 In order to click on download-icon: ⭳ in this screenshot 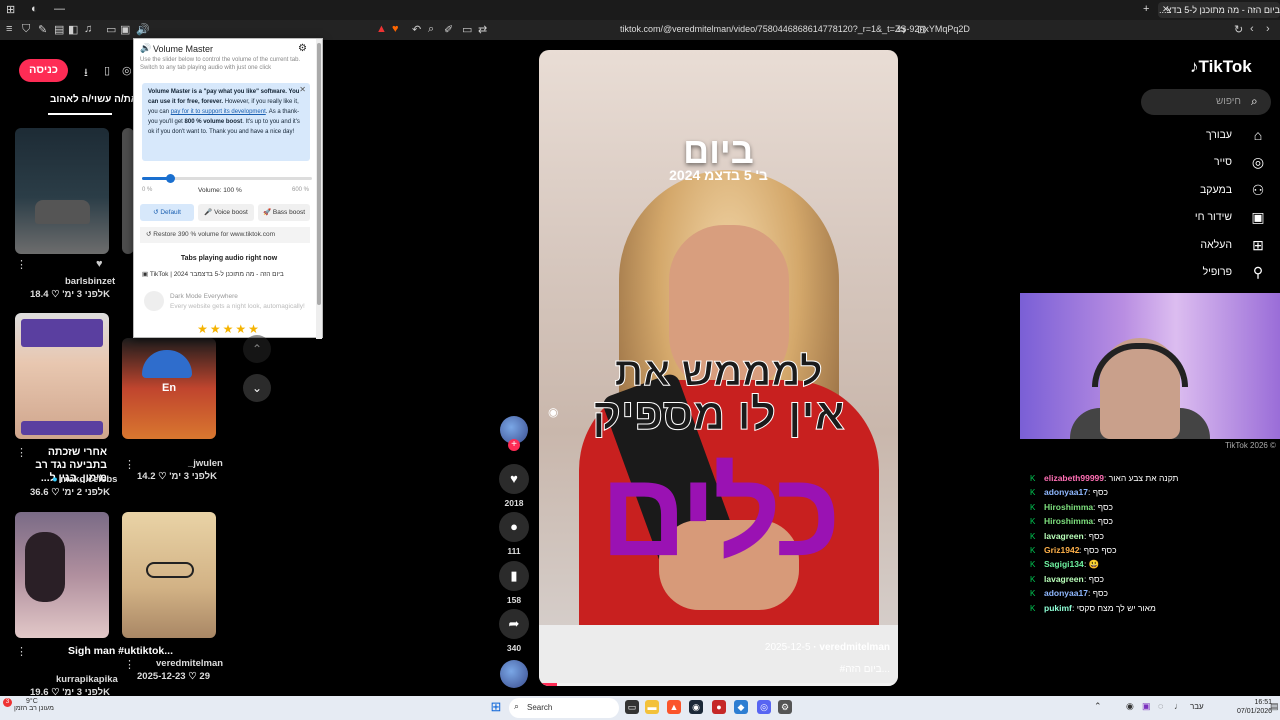, I will do `click(86, 73)`.